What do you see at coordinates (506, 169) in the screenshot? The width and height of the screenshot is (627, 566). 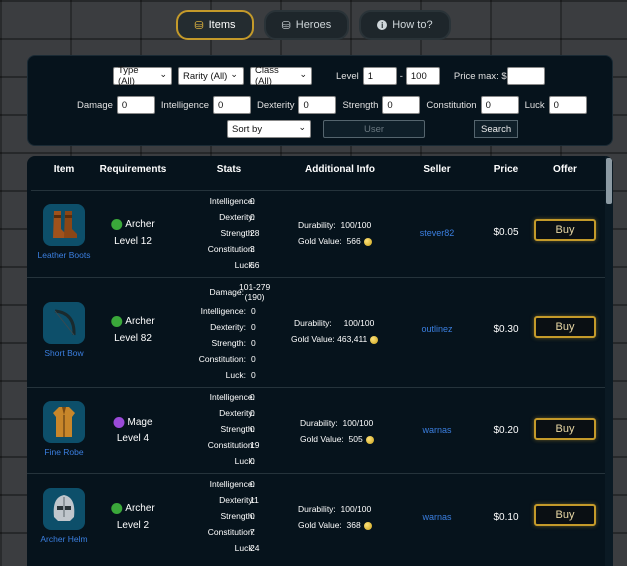 I see `col-price: Price` at bounding box center [506, 169].